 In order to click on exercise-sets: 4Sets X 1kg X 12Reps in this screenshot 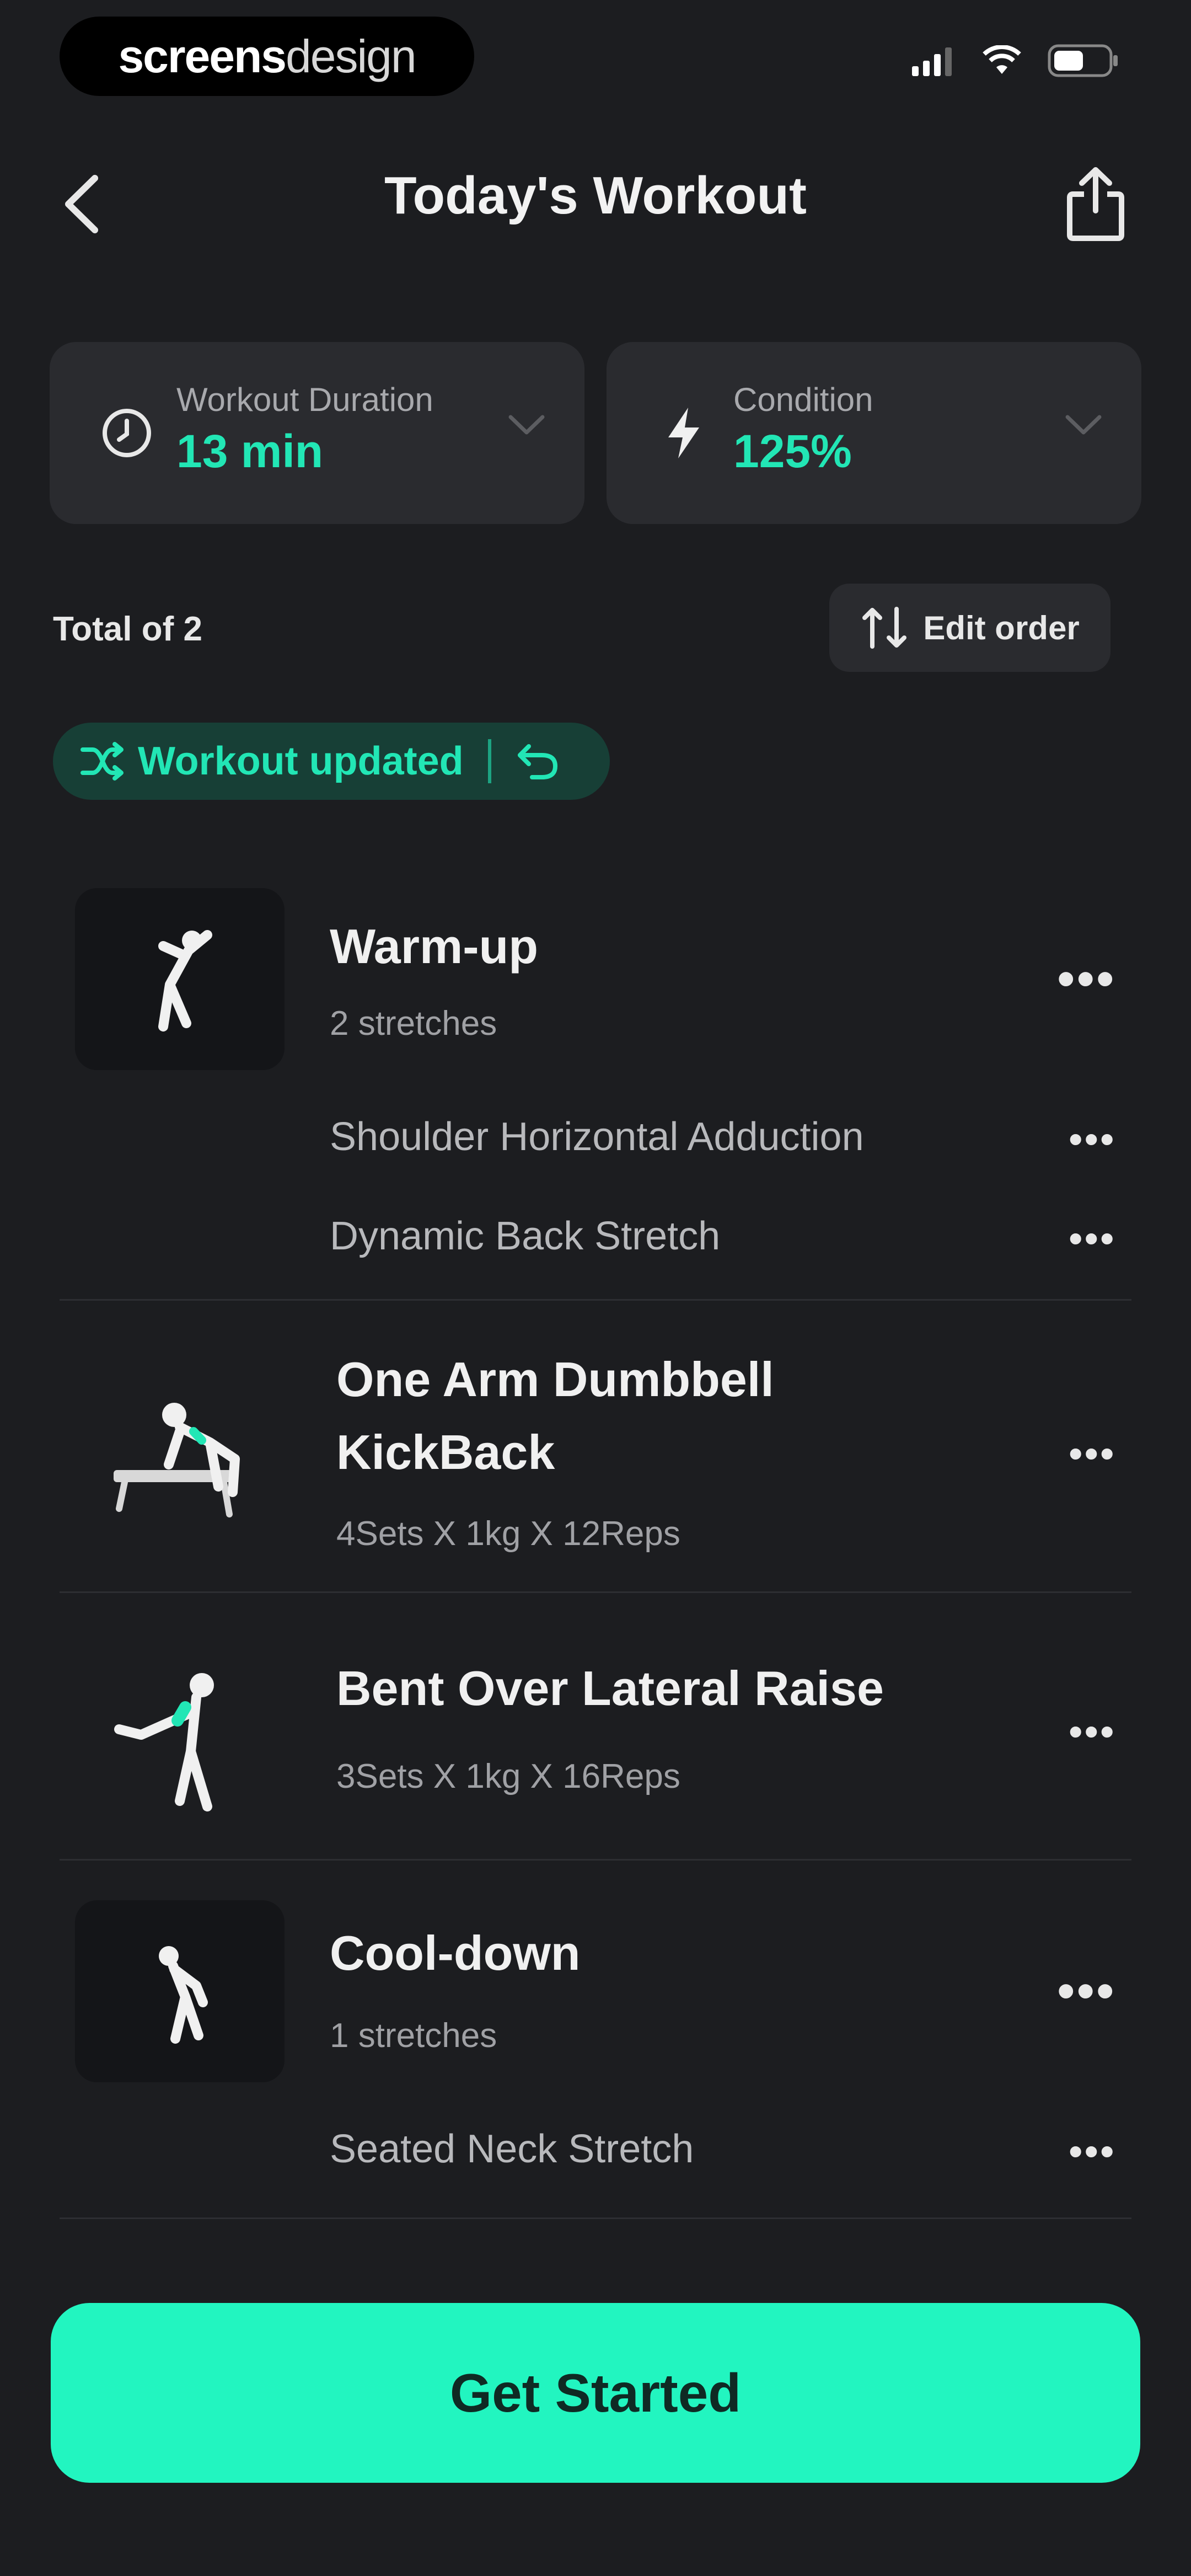, I will do `click(508, 1534)`.